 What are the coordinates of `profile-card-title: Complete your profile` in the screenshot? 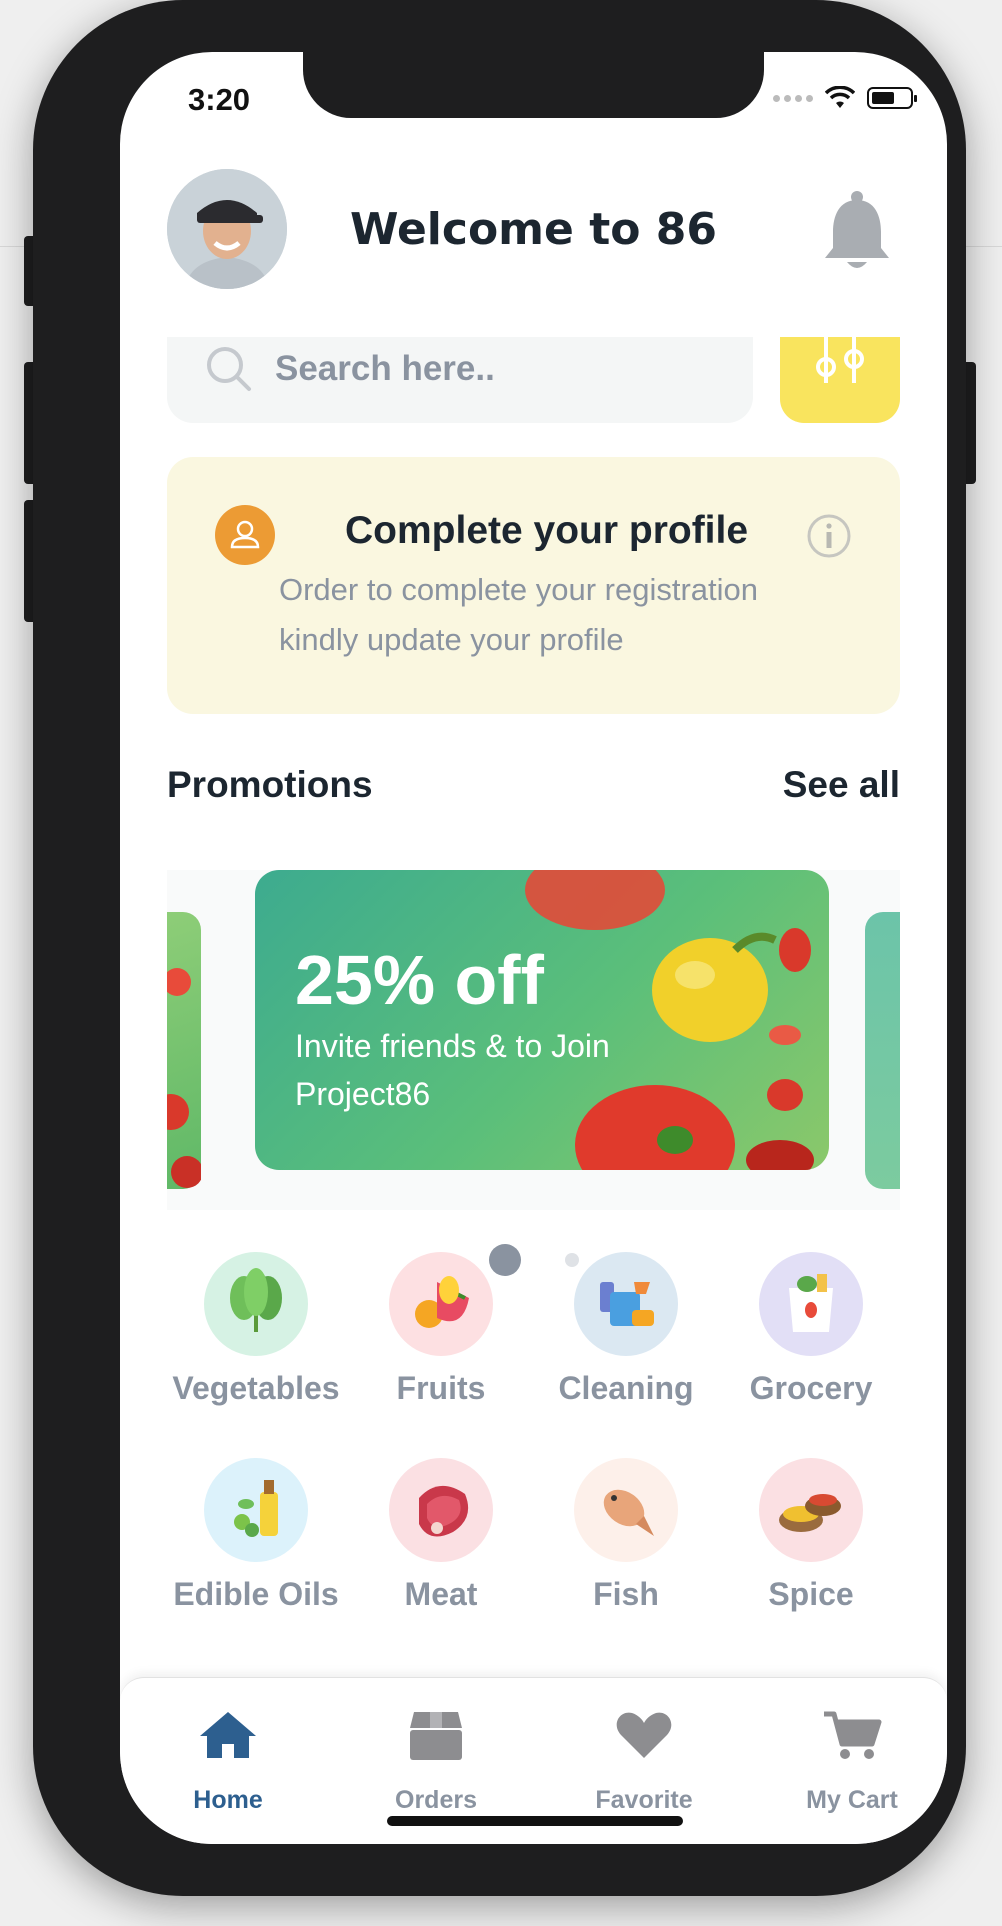 It's located at (547, 530).